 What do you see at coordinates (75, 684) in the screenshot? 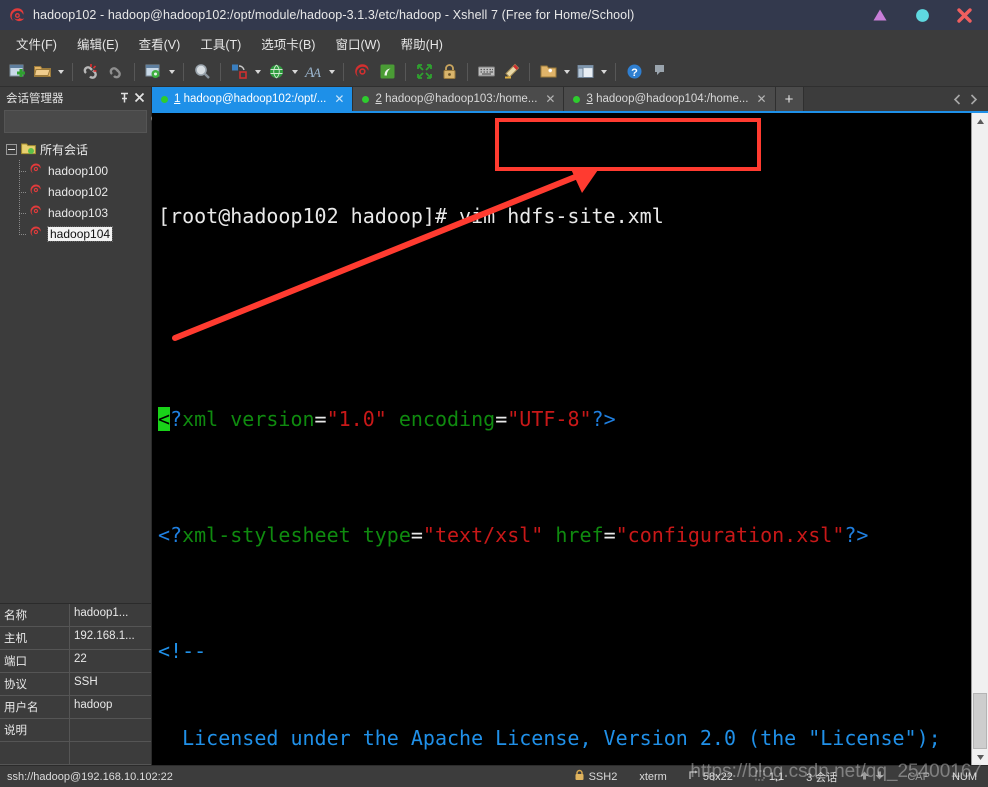
I see `property-row: 协议 SSH` at bounding box center [75, 684].